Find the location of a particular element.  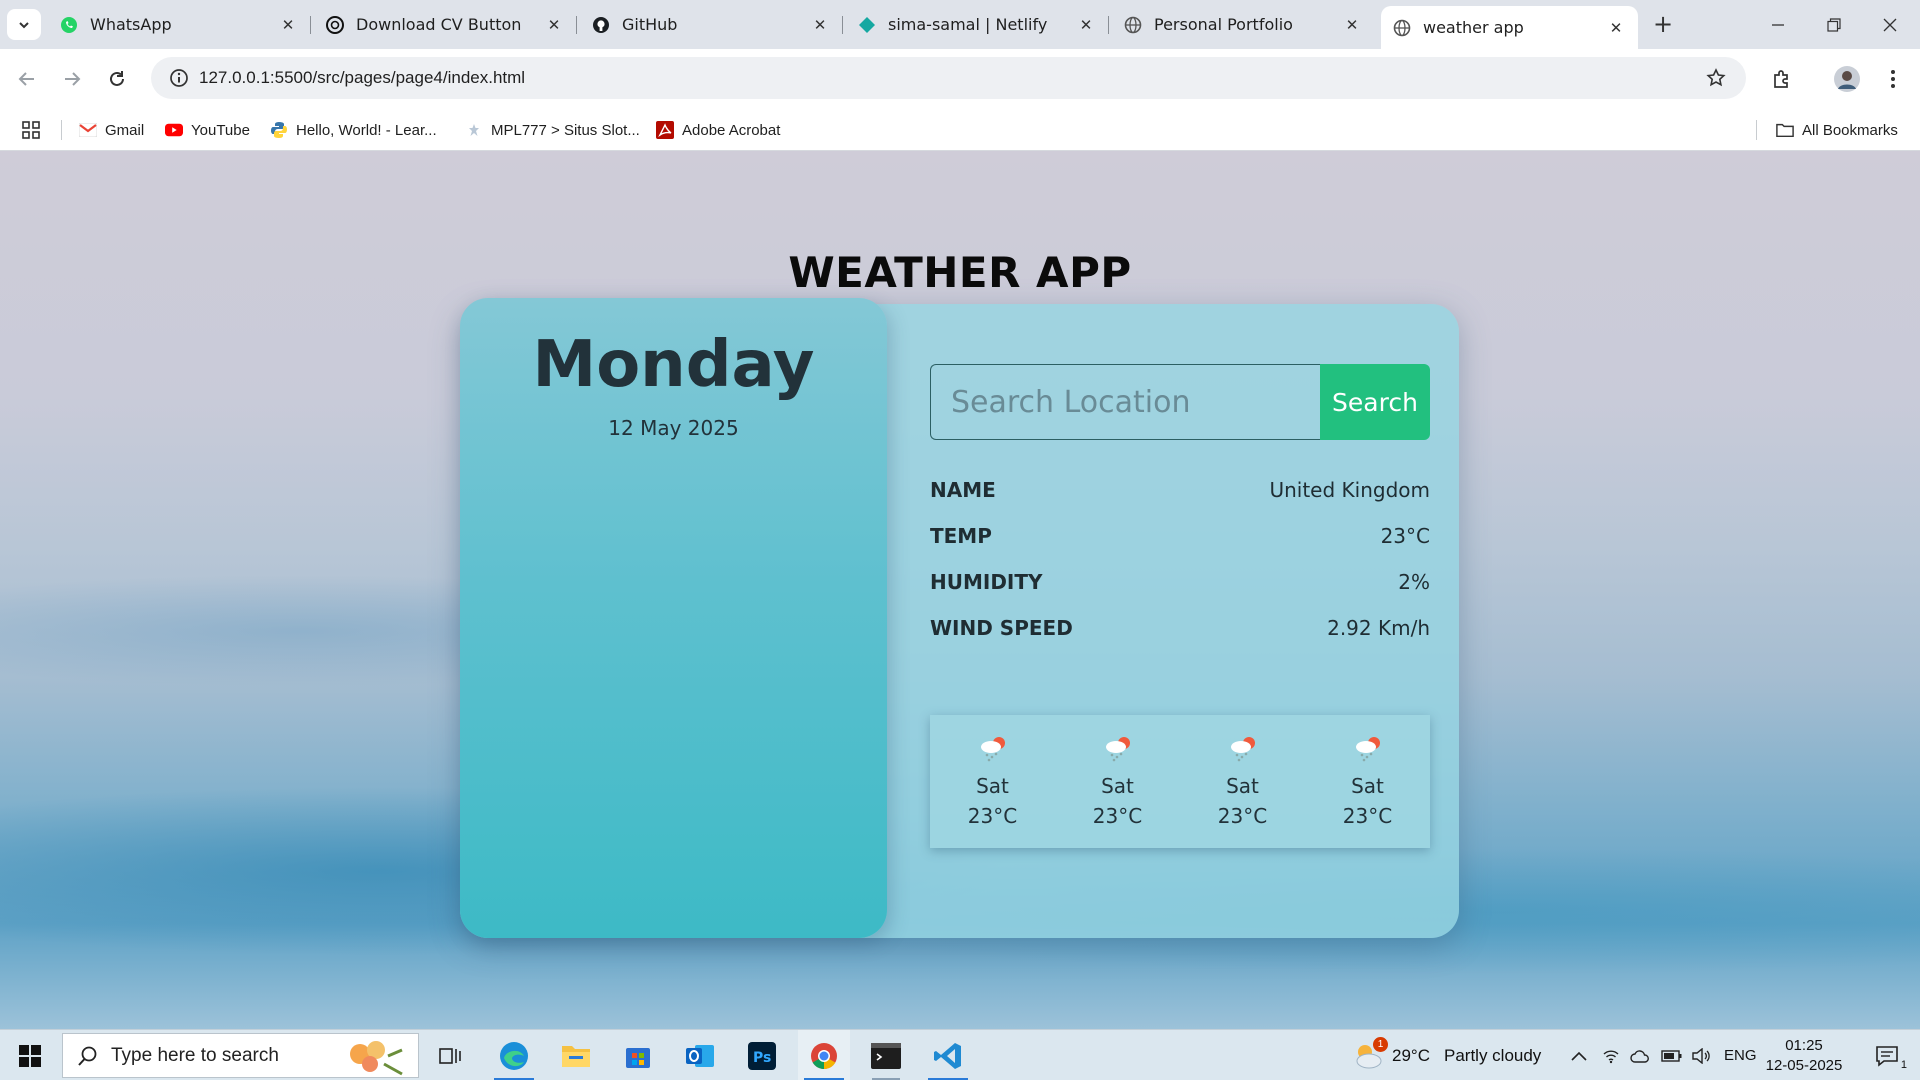

minimize-button is located at coordinates (1778, 24).